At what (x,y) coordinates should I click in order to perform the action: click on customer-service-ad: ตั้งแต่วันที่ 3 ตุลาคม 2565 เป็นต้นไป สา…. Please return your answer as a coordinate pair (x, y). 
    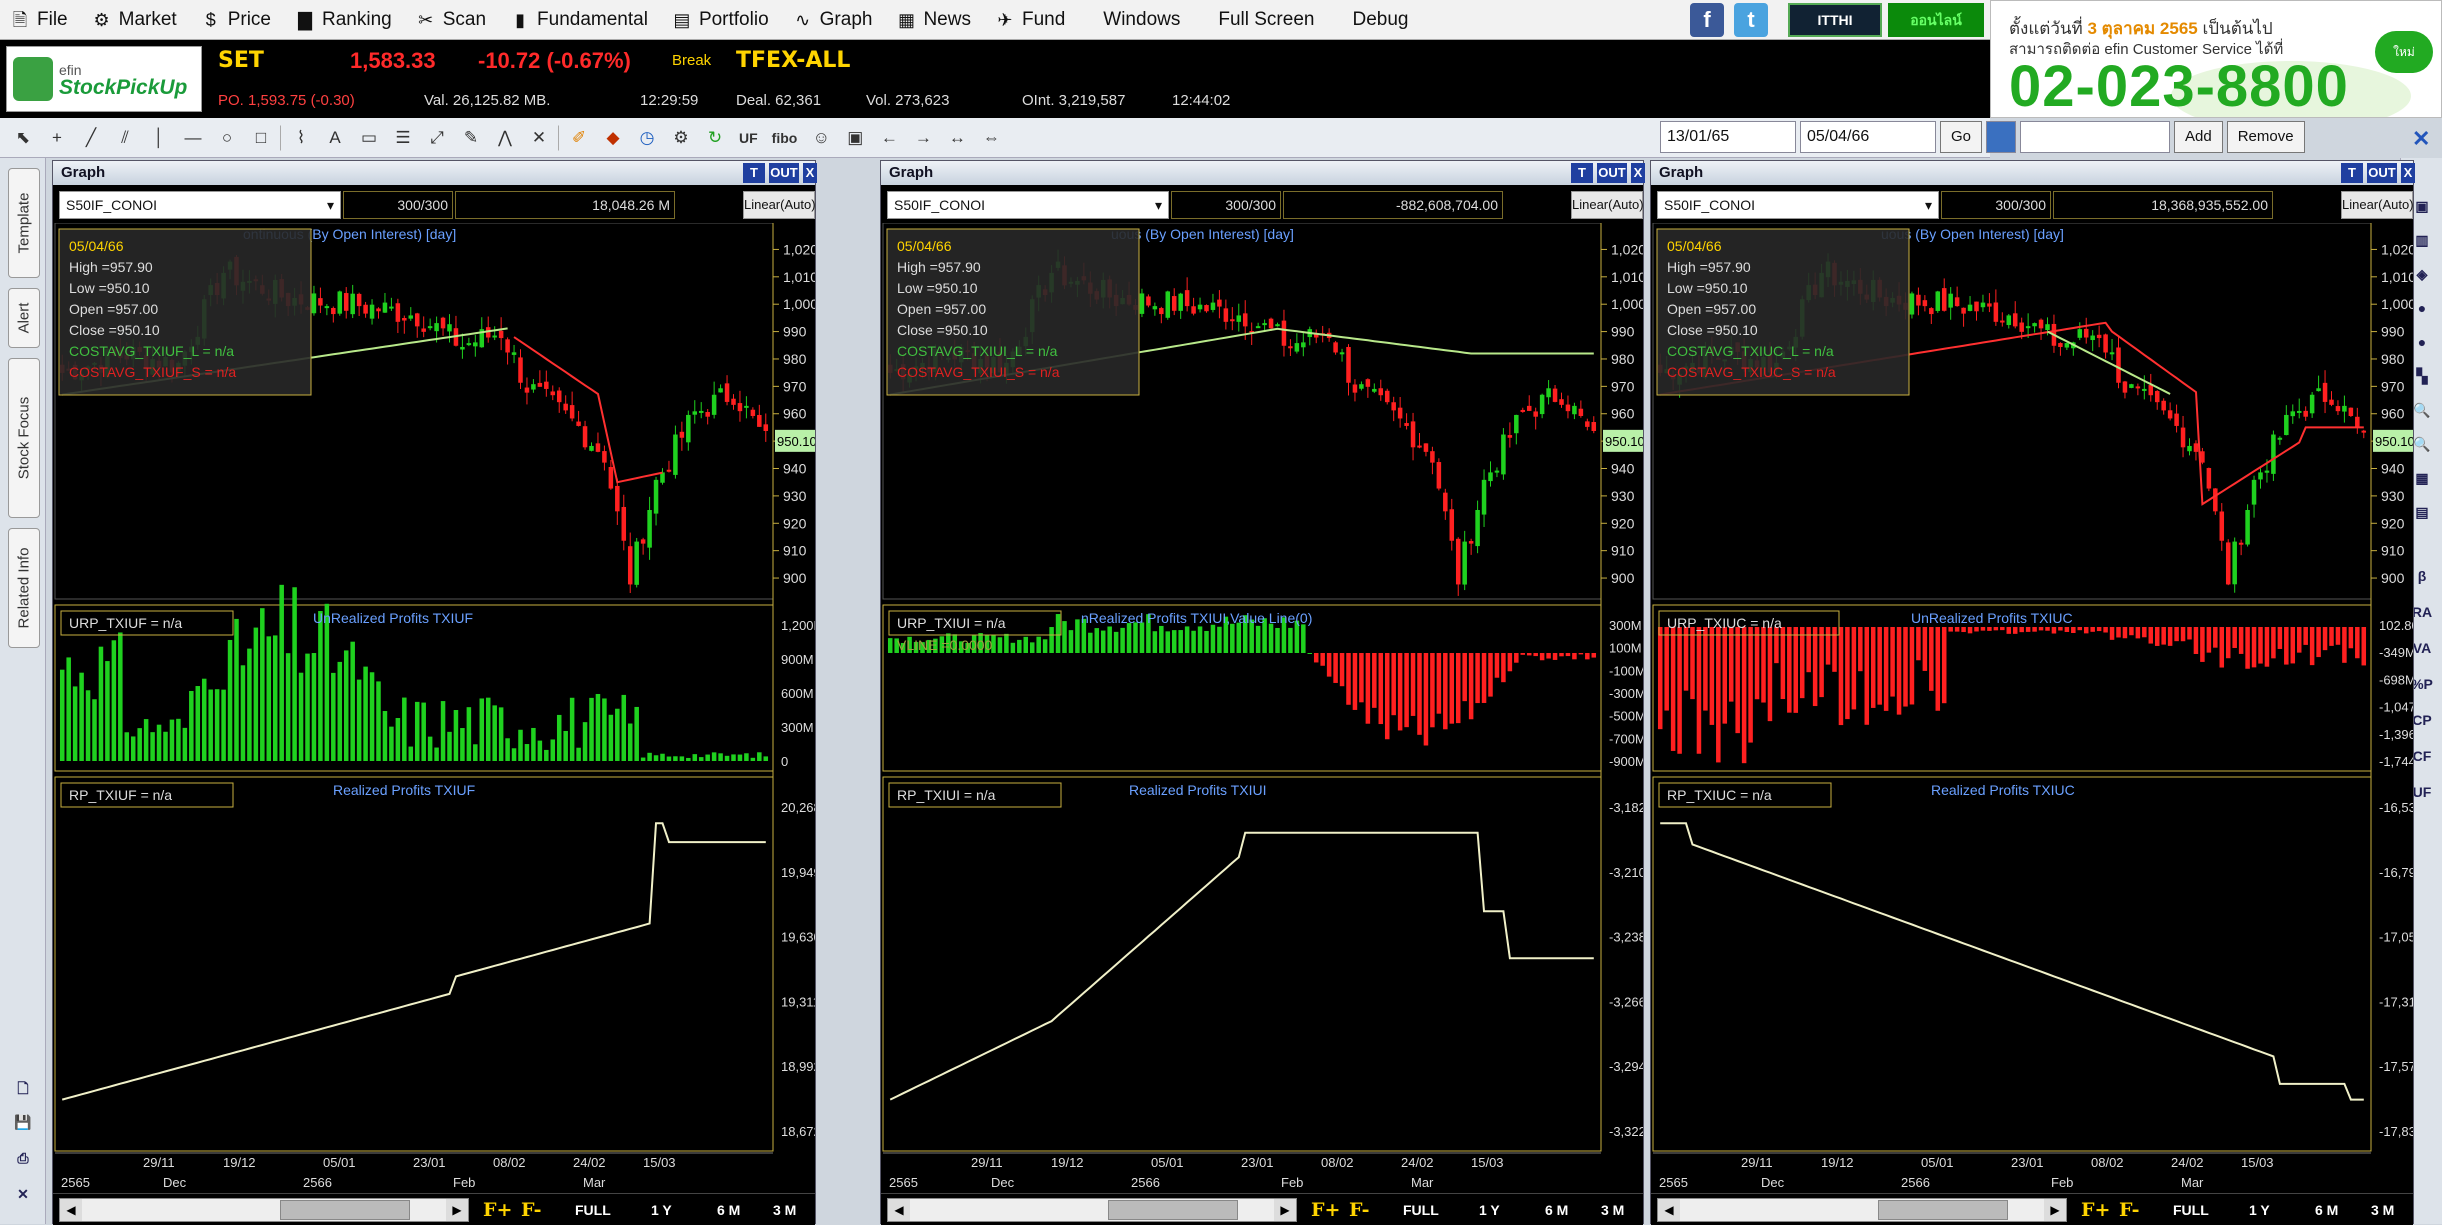
    Looking at the image, I should click on (2216, 59).